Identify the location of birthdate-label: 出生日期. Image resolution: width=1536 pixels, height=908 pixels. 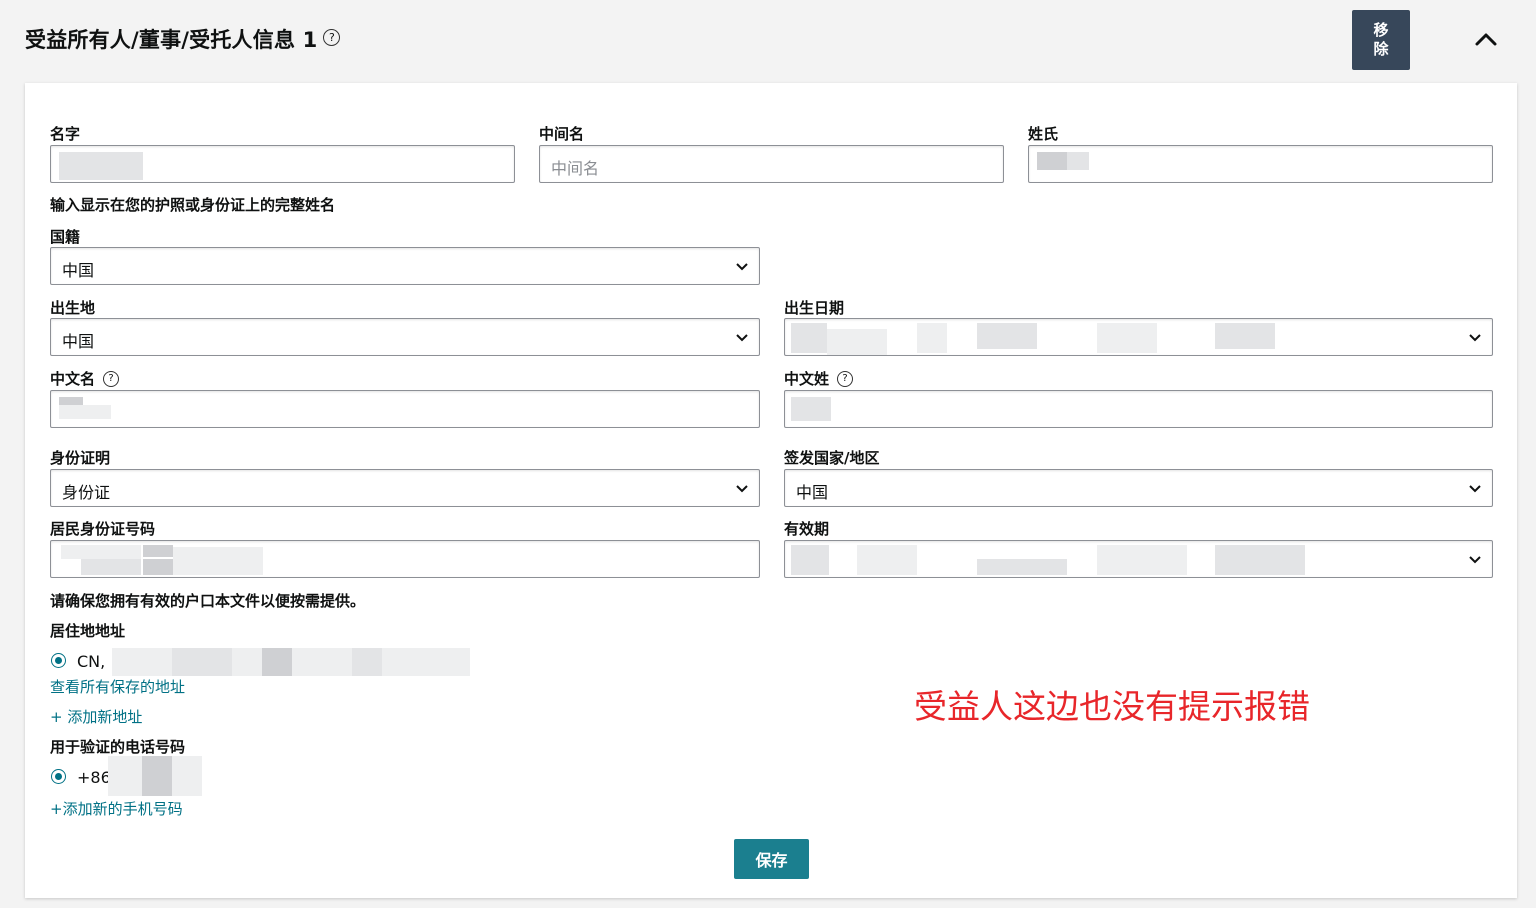
(814, 308).